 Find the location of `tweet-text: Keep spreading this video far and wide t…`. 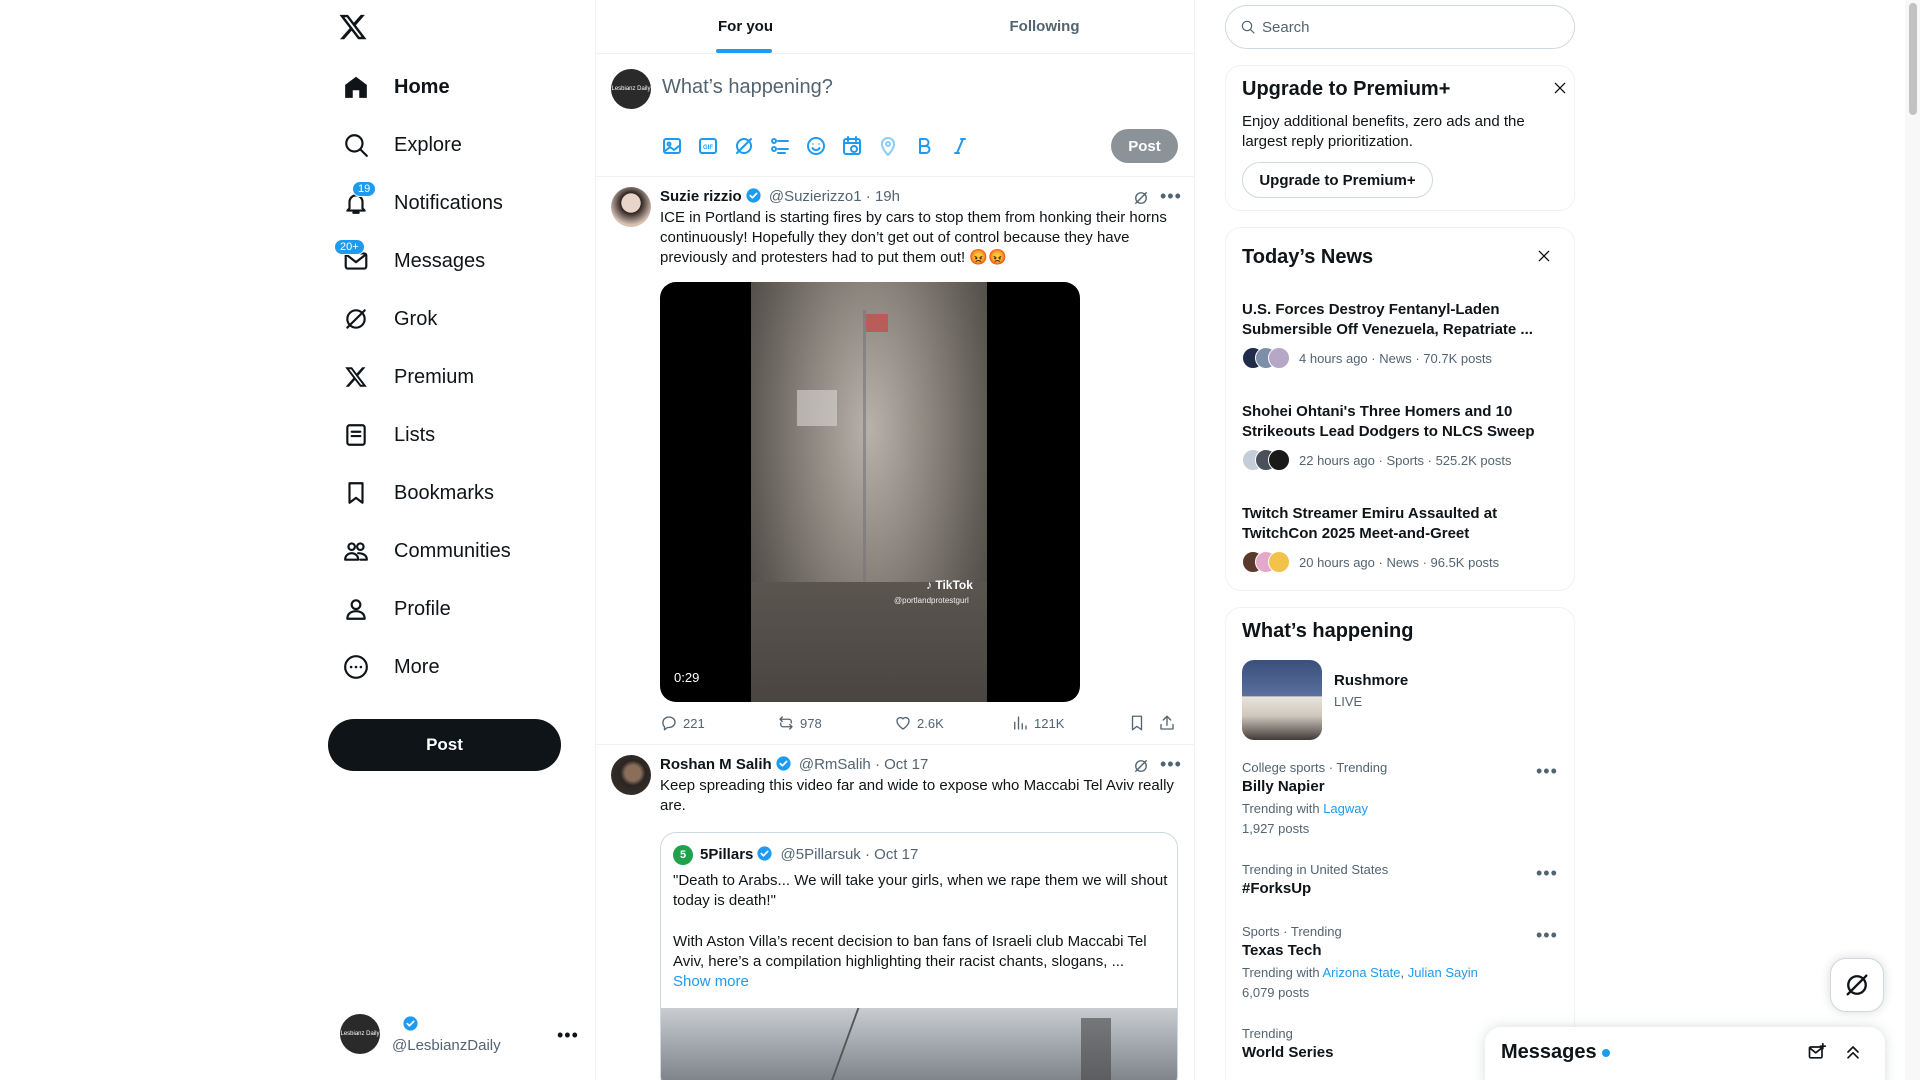

tweet-text: Keep spreading this video far and wide t… is located at coordinates (917, 795).